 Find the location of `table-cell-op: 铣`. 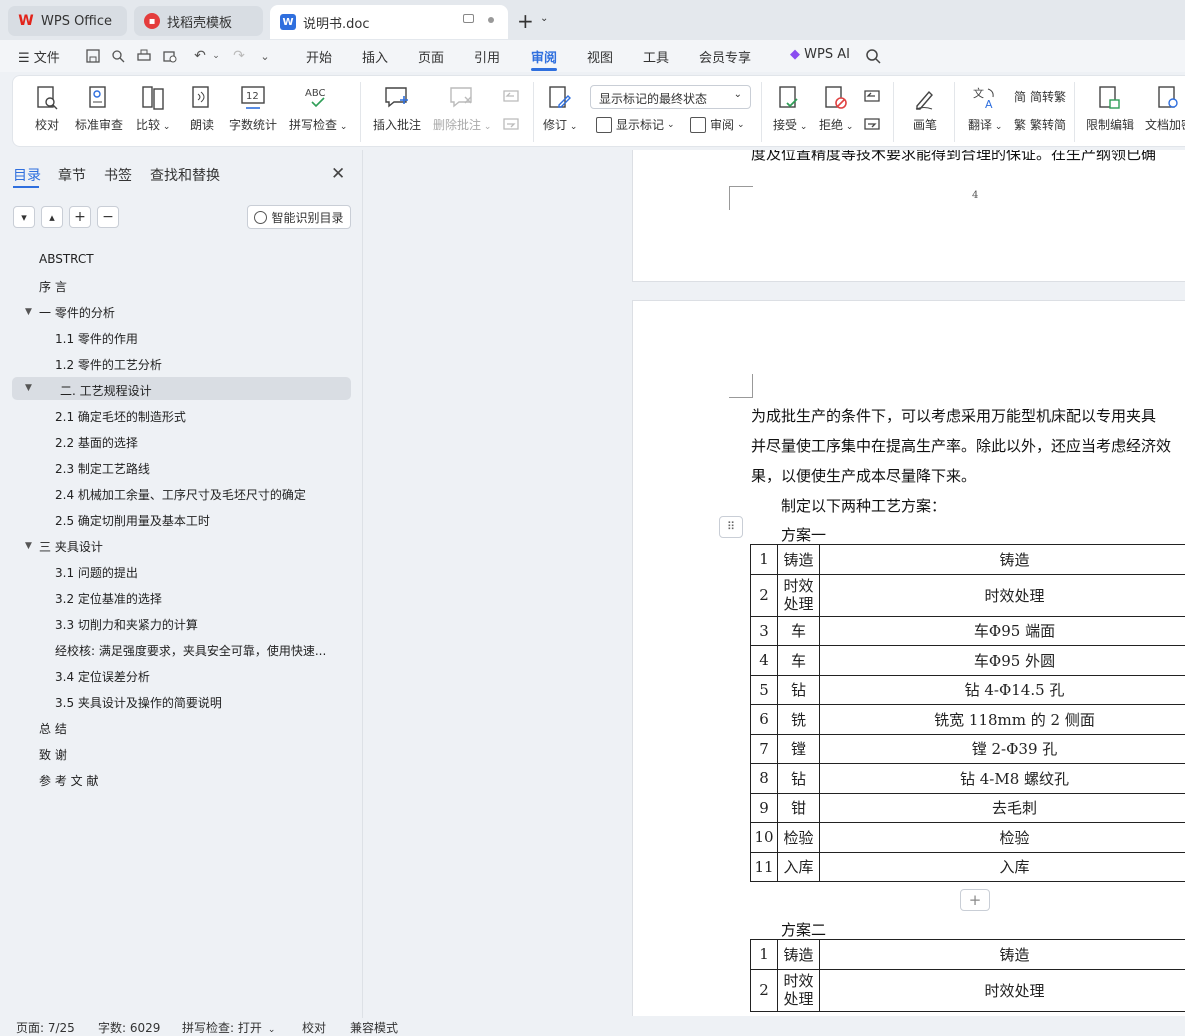

table-cell-op: 铣 is located at coordinates (798, 719).